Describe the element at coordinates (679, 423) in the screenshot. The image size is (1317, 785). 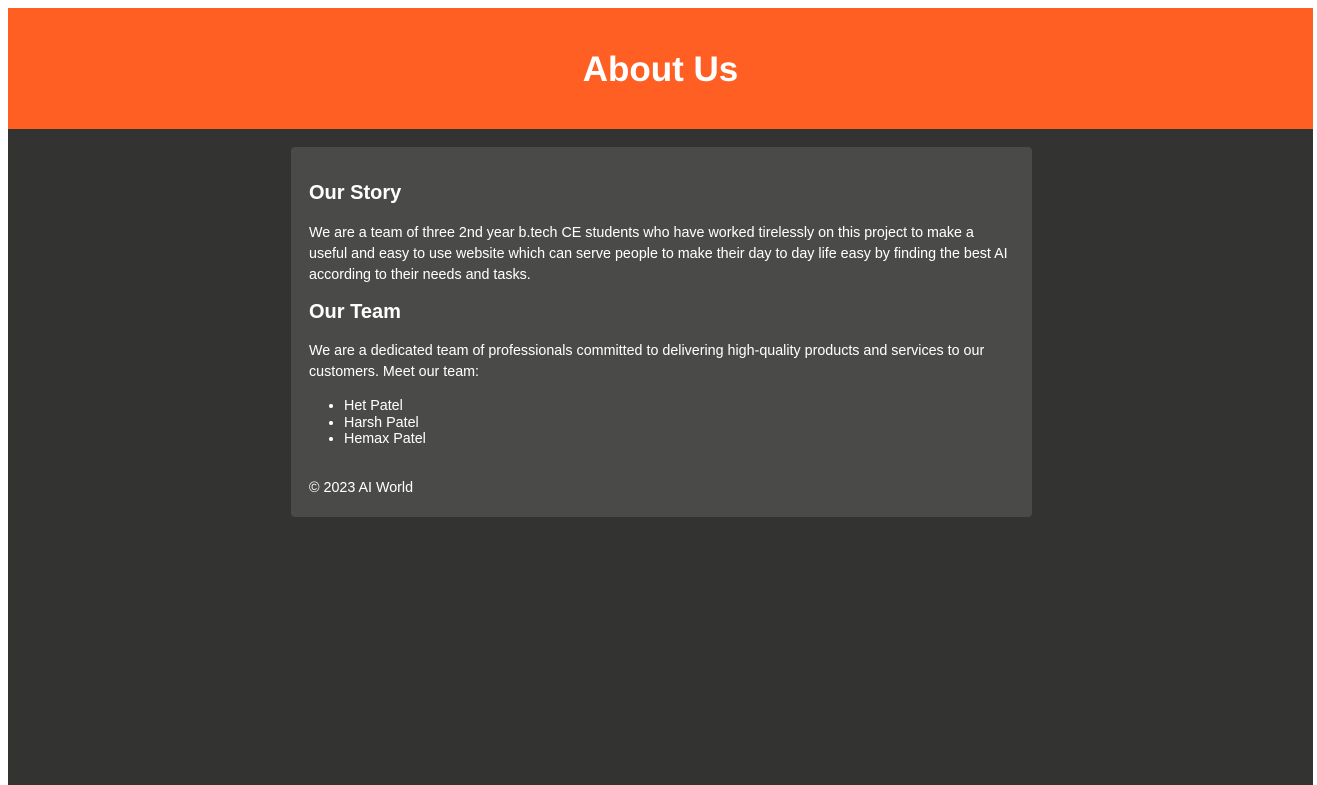
I see `team-member: Harsh Patel` at that location.